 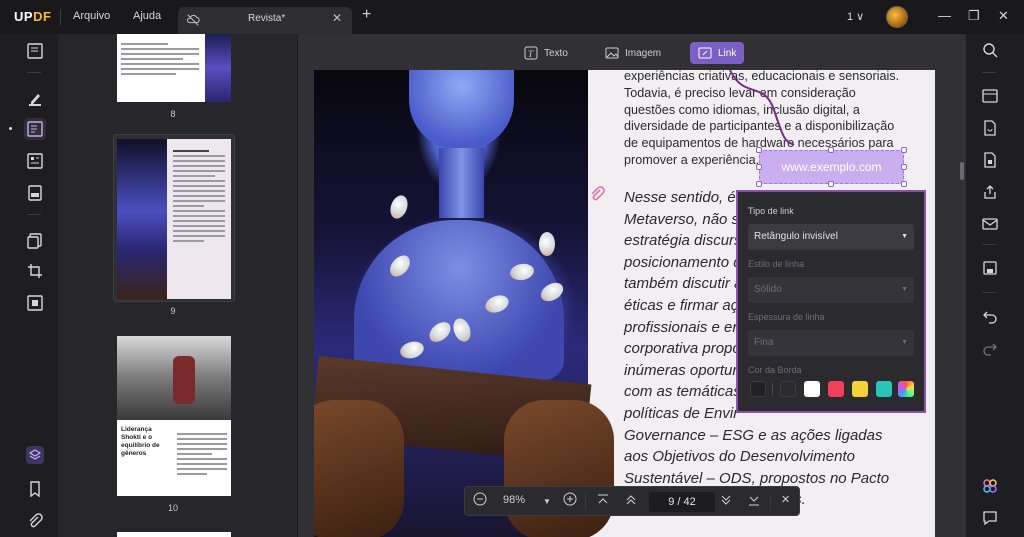 I want to click on swatch-none, so click(x=758, y=389).